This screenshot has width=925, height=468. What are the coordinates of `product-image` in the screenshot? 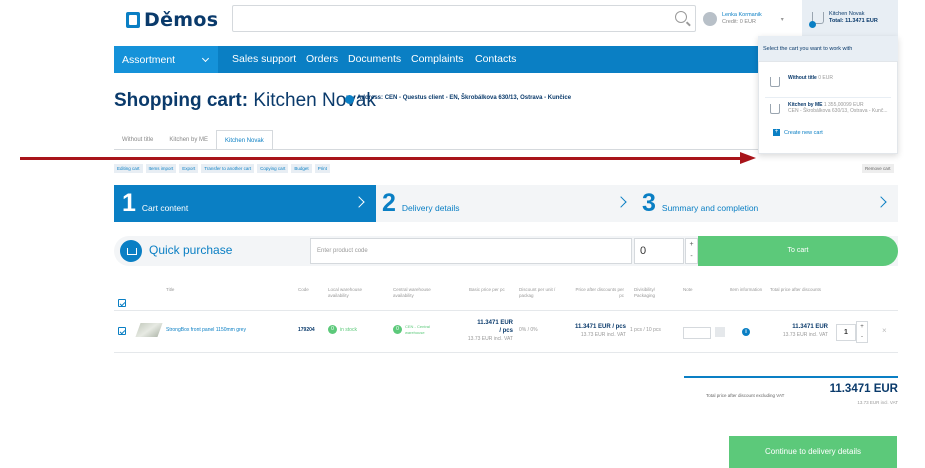 It's located at (149, 330).